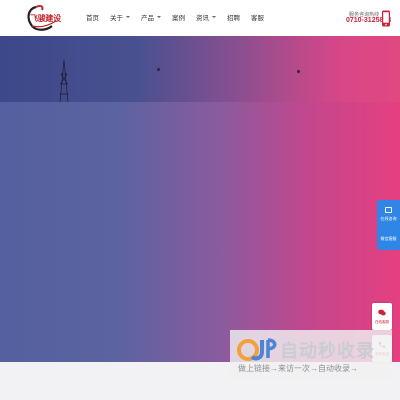 The width and height of the screenshot is (400, 400). I want to click on nav-item-label: 首页, so click(92, 18).